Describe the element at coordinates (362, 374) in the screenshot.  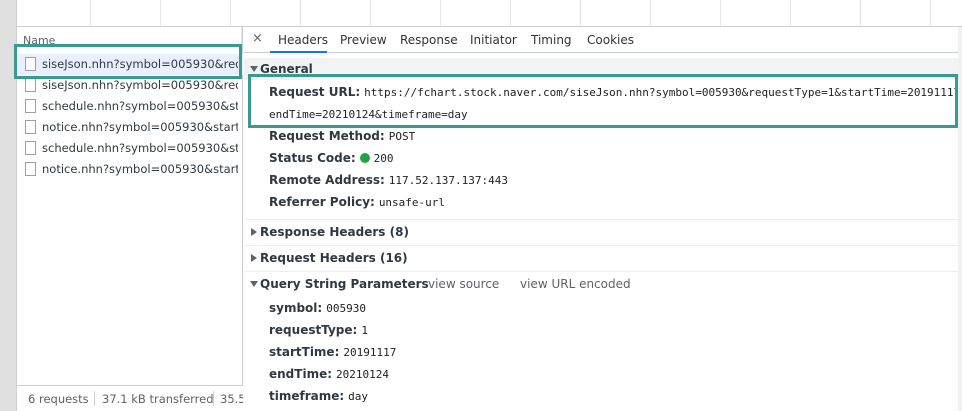
I see `param-value: 20210124` at that location.